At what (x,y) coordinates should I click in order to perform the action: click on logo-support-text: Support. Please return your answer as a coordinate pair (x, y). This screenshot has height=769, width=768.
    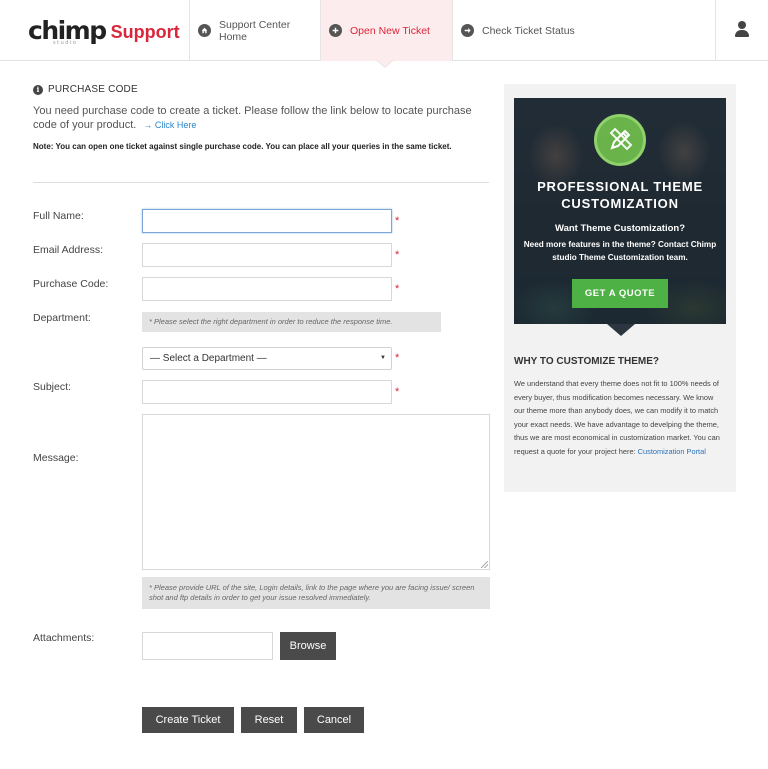
    Looking at the image, I should click on (145, 32).